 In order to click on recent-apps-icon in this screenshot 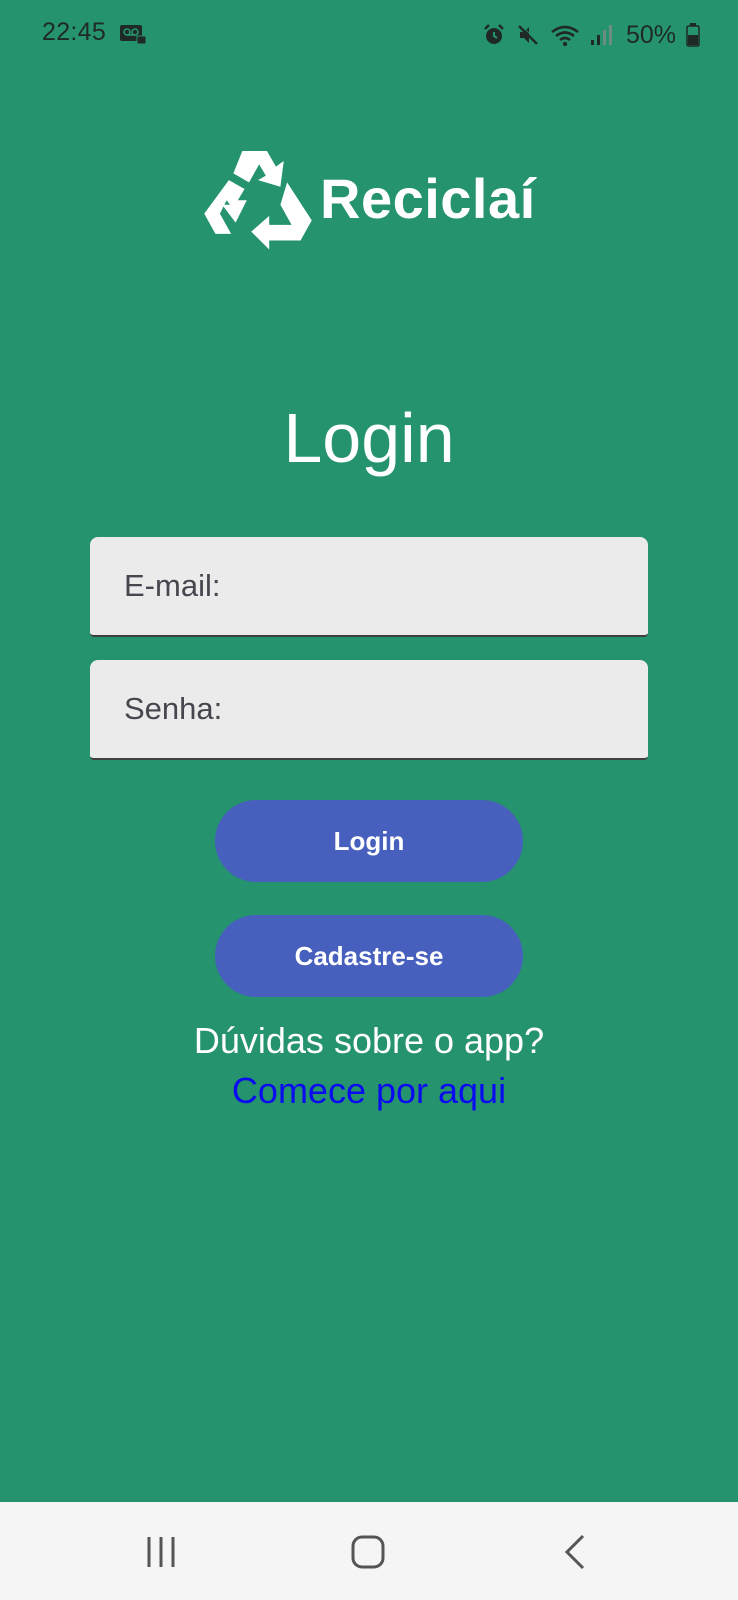, I will do `click(161, 1552)`.